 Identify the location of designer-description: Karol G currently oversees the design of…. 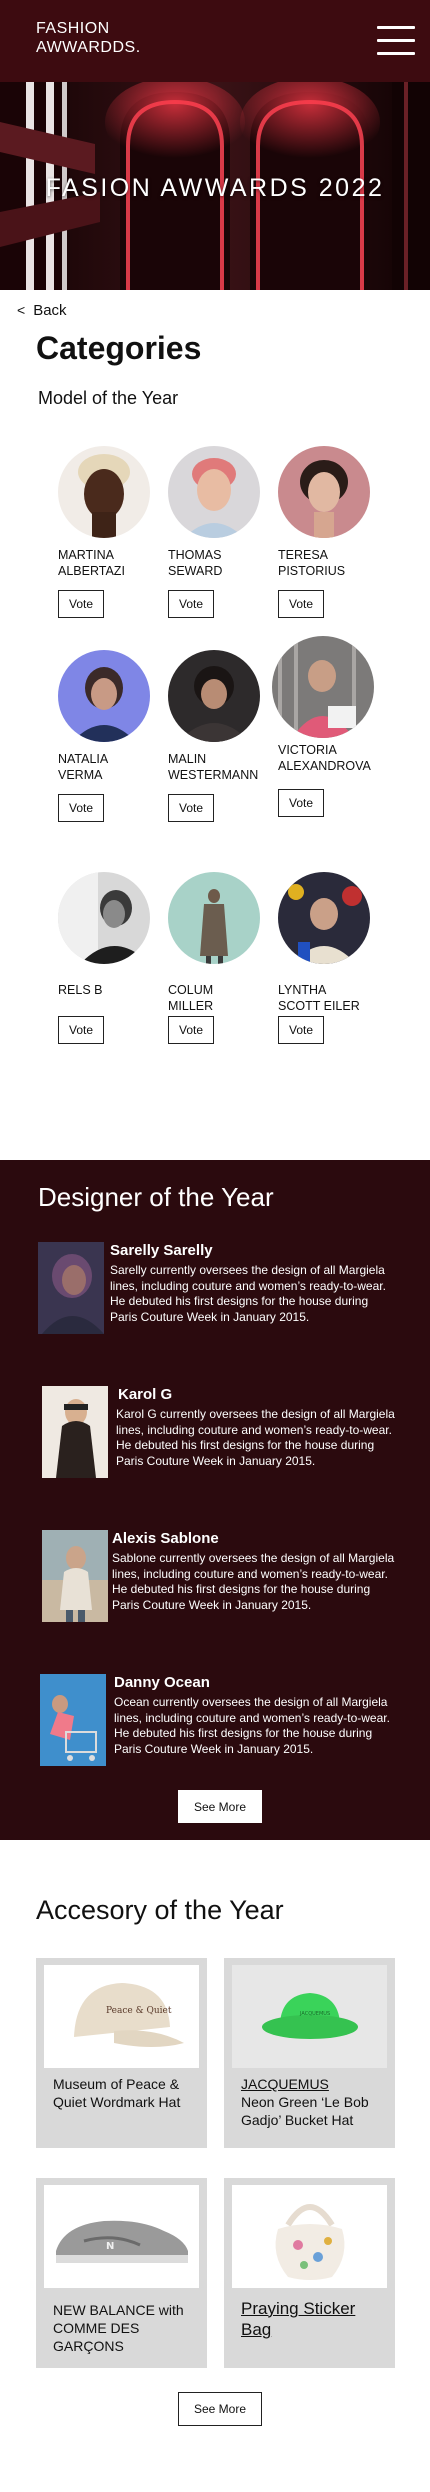
(255, 1437).